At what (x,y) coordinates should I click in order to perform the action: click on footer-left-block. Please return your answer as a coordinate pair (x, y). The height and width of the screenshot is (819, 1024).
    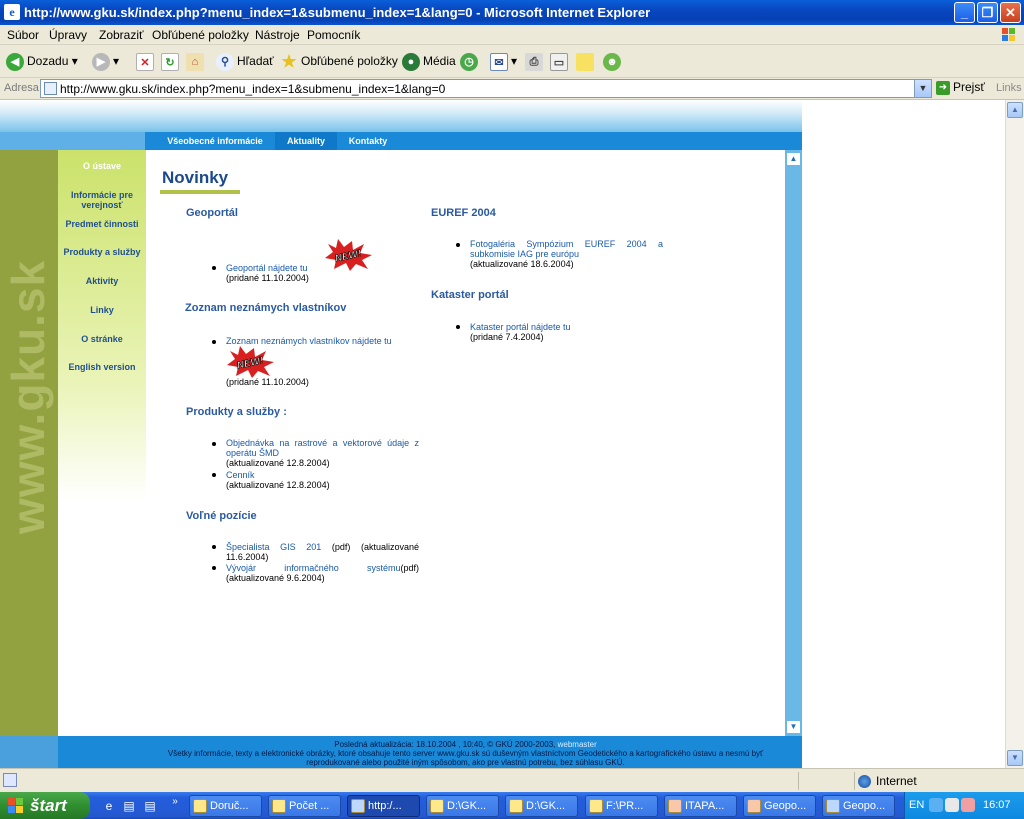
    Looking at the image, I should click on (29, 752).